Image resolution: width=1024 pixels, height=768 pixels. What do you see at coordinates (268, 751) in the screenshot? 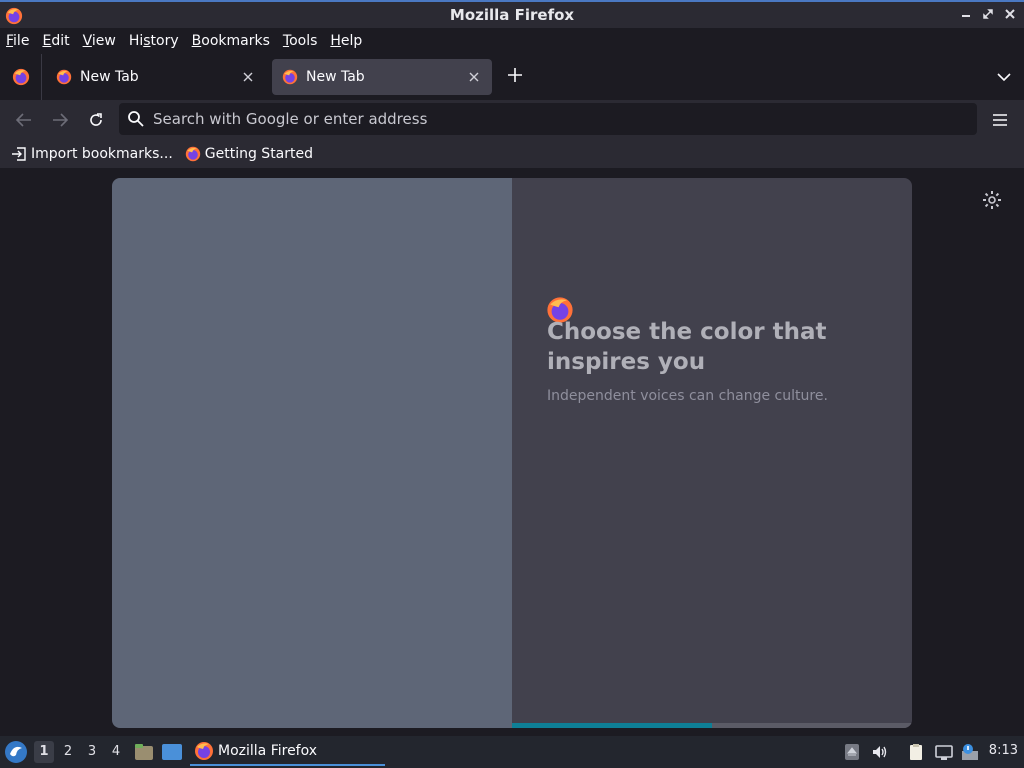
I see `task-label: Mozilla Firefox` at bounding box center [268, 751].